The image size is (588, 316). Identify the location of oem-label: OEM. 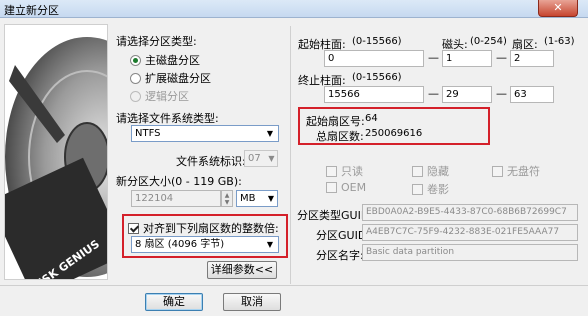
(354, 187).